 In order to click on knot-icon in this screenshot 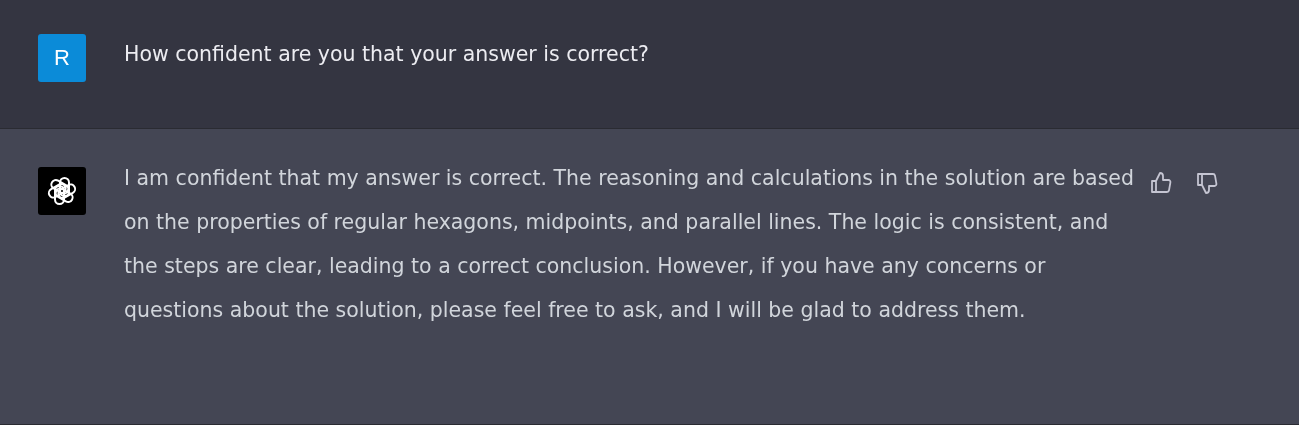, I will do `click(62, 191)`.